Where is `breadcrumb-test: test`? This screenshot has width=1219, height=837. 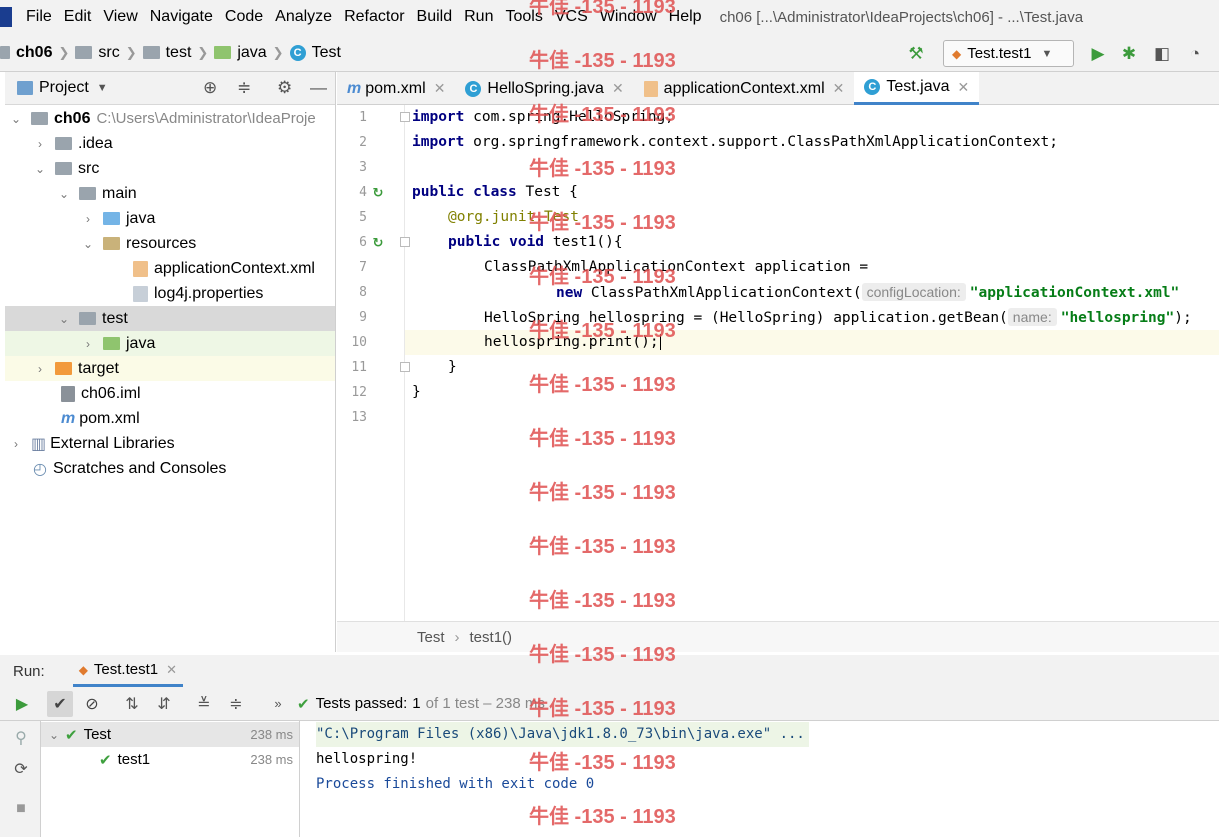
breadcrumb-test: test is located at coordinates (179, 53).